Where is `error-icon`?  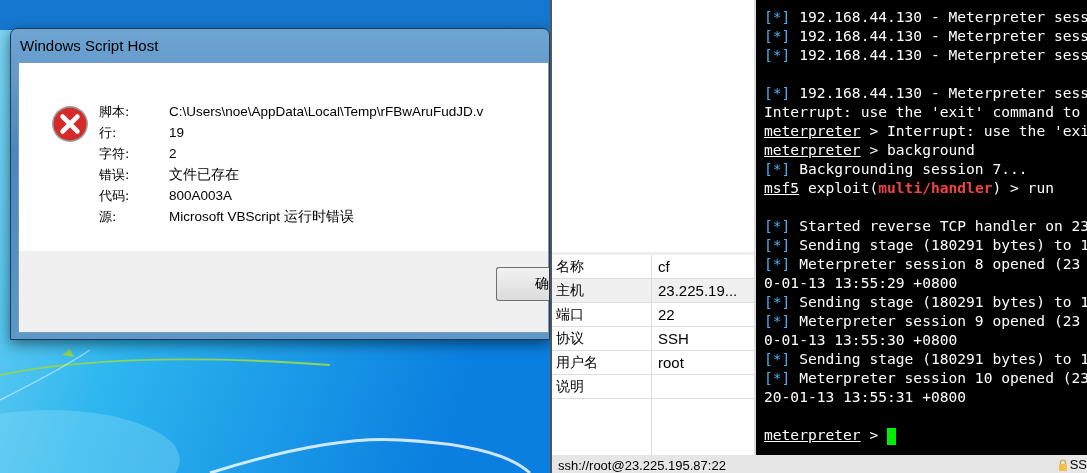
error-icon is located at coordinates (70, 124).